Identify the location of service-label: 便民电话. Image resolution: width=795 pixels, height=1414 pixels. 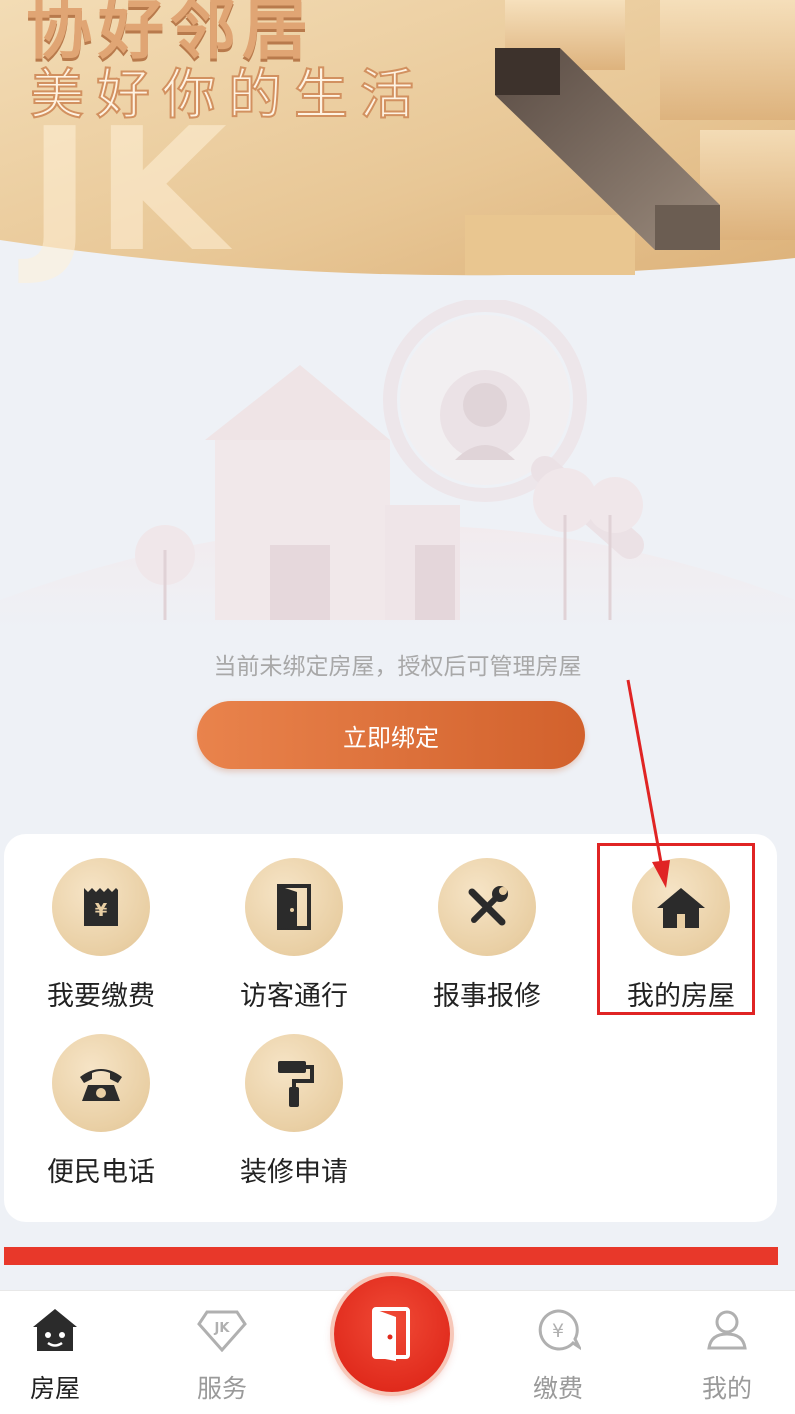
(101, 1172).